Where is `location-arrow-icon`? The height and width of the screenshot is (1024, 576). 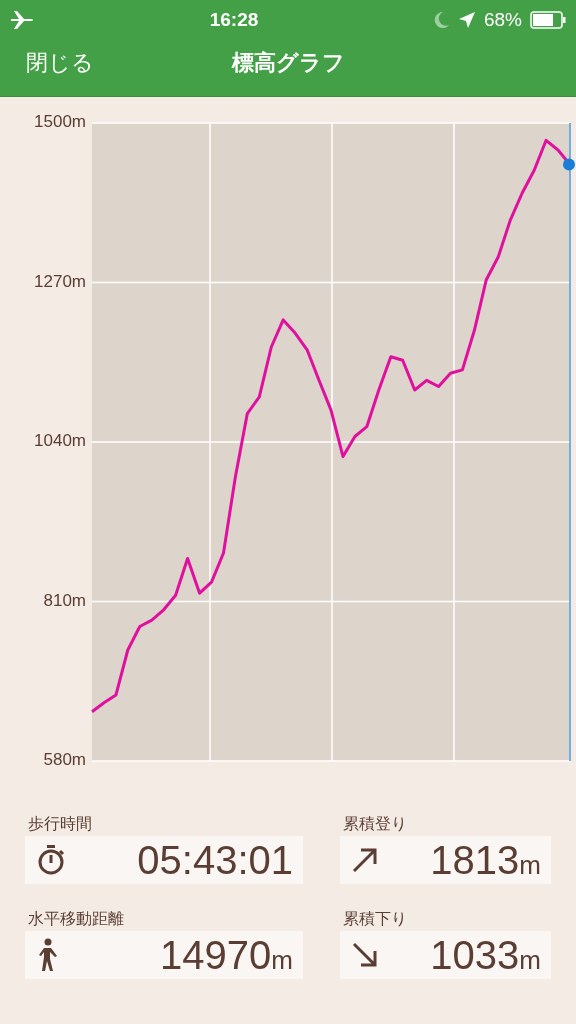 location-arrow-icon is located at coordinates (466, 20).